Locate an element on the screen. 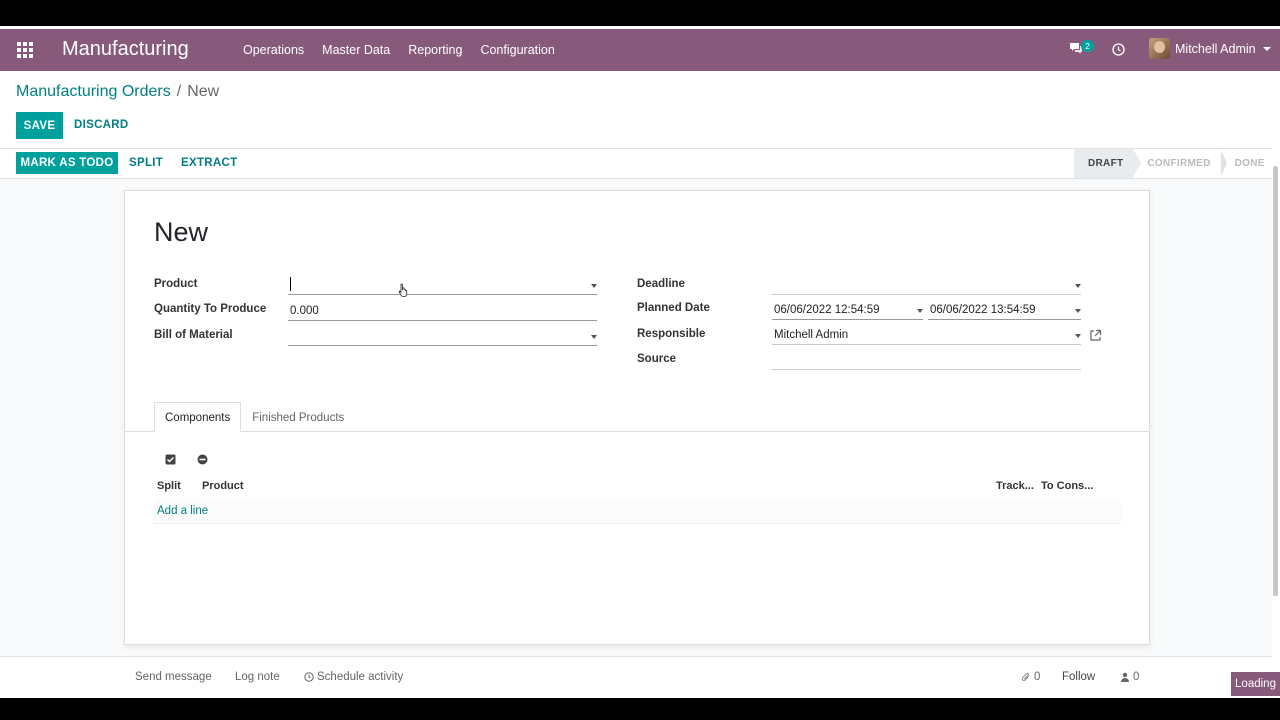  quantity-label: Quantity To Produce is located at coordinates (210, 309).